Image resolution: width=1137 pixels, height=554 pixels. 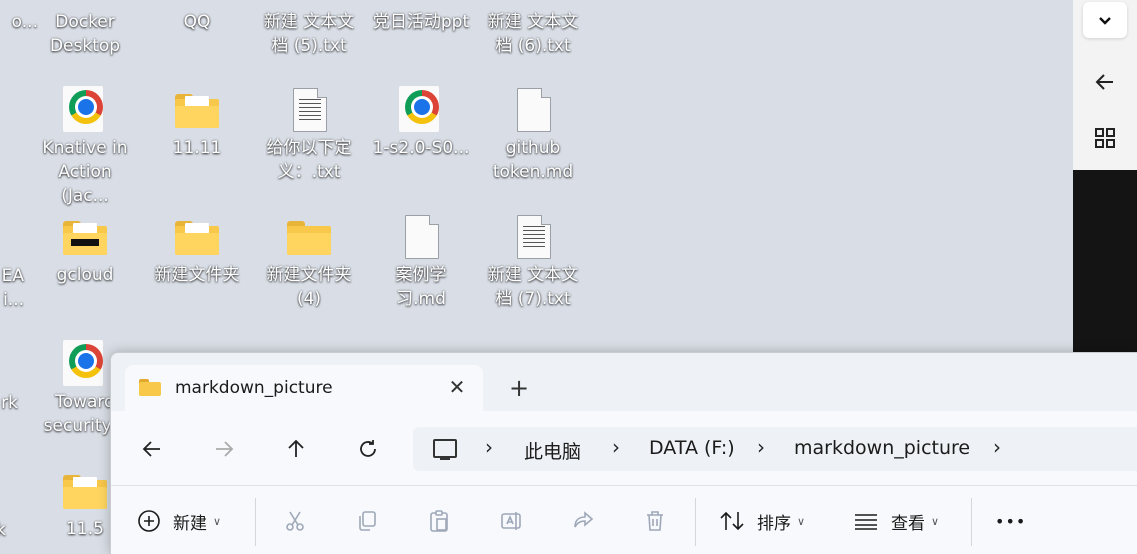 I want to click on cut-icon, so click(x=295, y=521).